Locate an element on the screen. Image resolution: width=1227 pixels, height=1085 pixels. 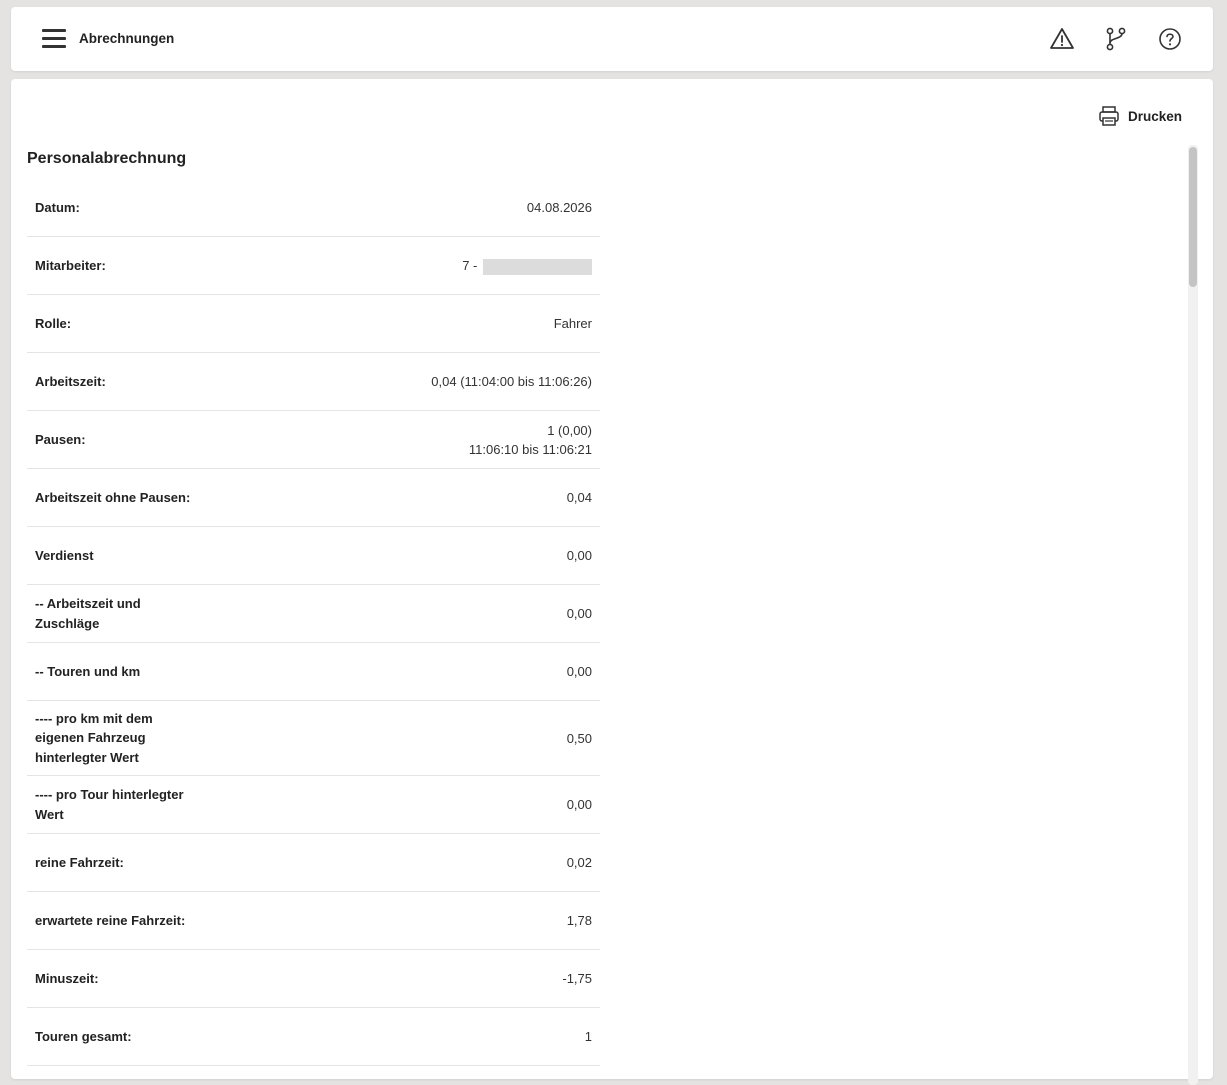
row-label: Touren gesamt: is located at coordinates (83, 1036).